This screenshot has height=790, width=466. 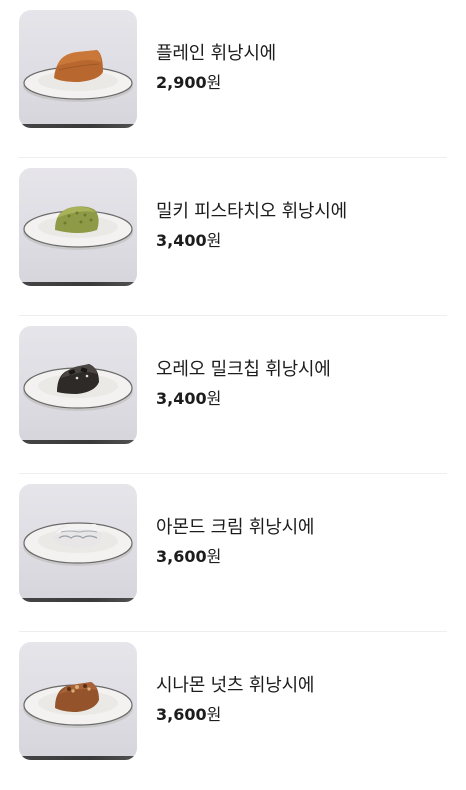 I want to click on item-name: 시나몬 넛츠 휘낭시에, so click(x=235, y=685).